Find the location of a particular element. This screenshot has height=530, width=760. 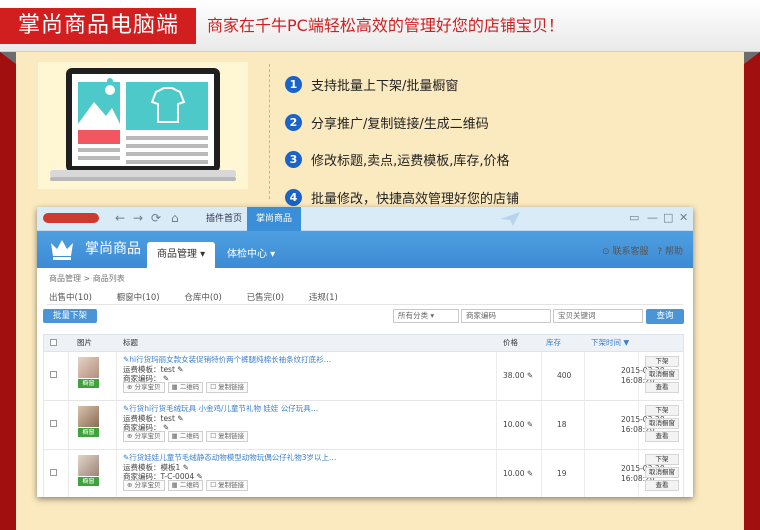

select-all-checkbox is located at coordinates (53, 342).